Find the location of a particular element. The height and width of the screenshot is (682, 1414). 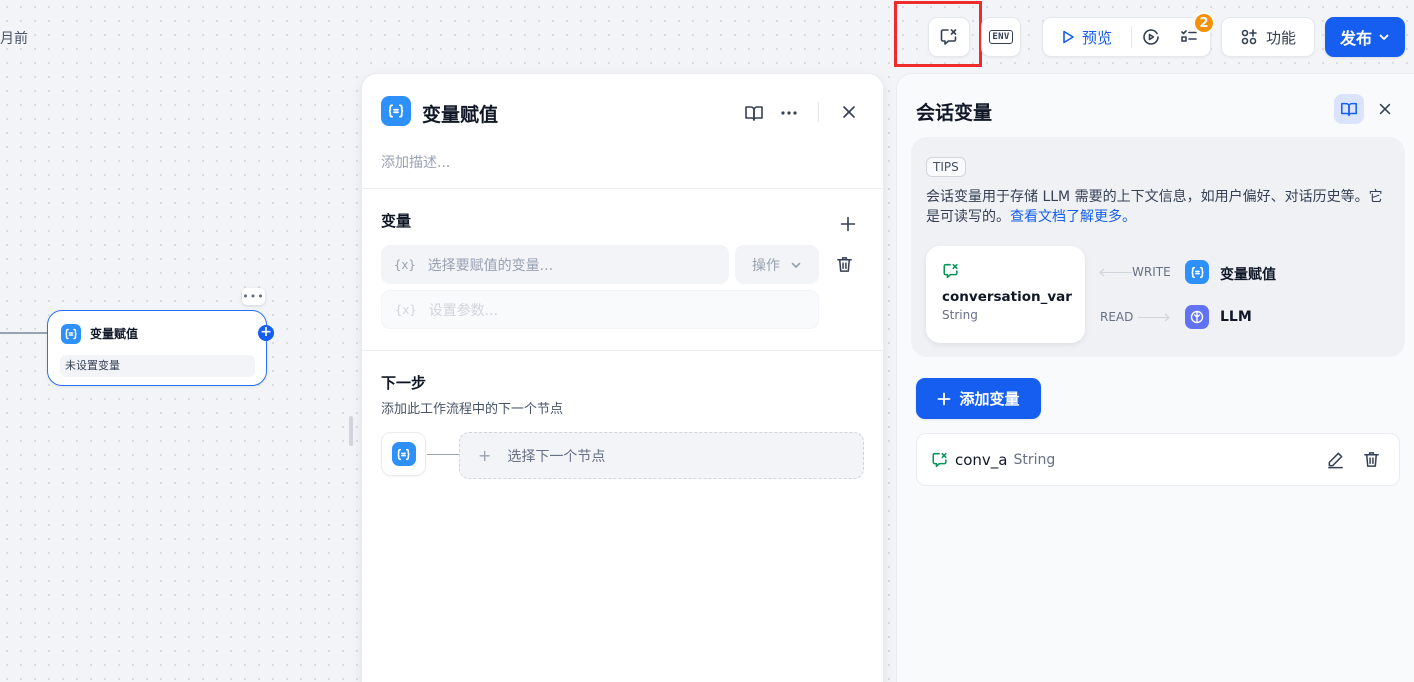

checklist-badge: 2 is located at coordinates (1204, 23).